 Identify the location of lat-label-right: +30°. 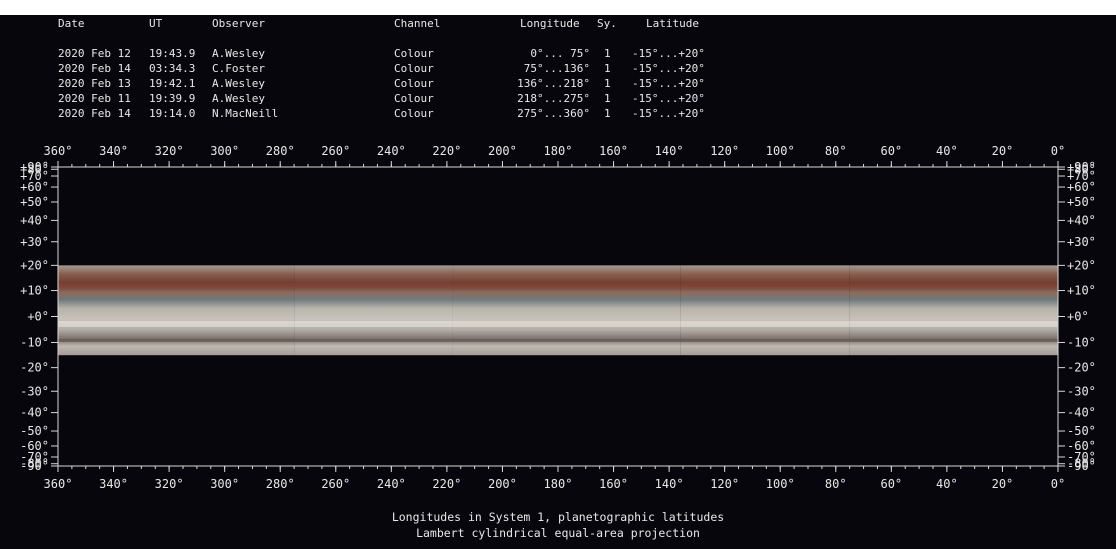
(1081, 242).